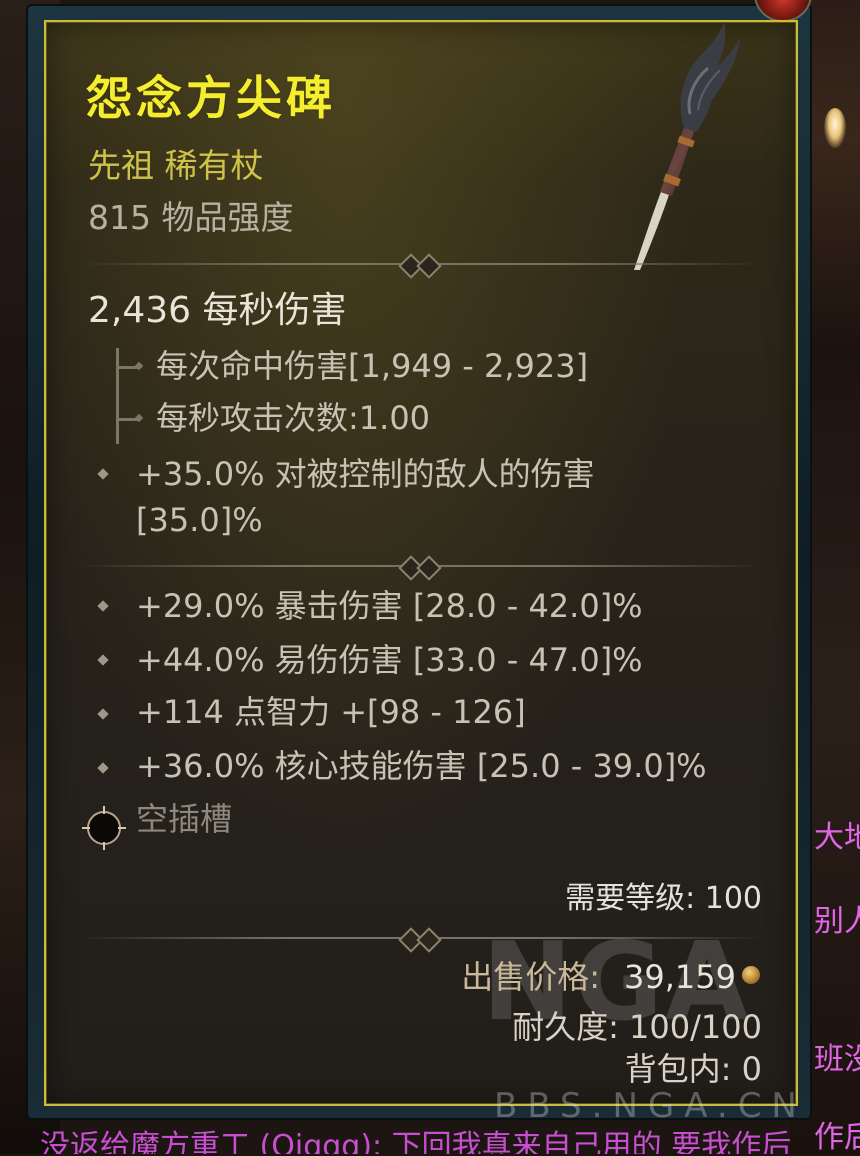 The image size is (860, 1156). What do you see at coordinates (680, 977) in the screenshot?
I see `sell-price-value: 39,159` at bounding box center [680, 977].